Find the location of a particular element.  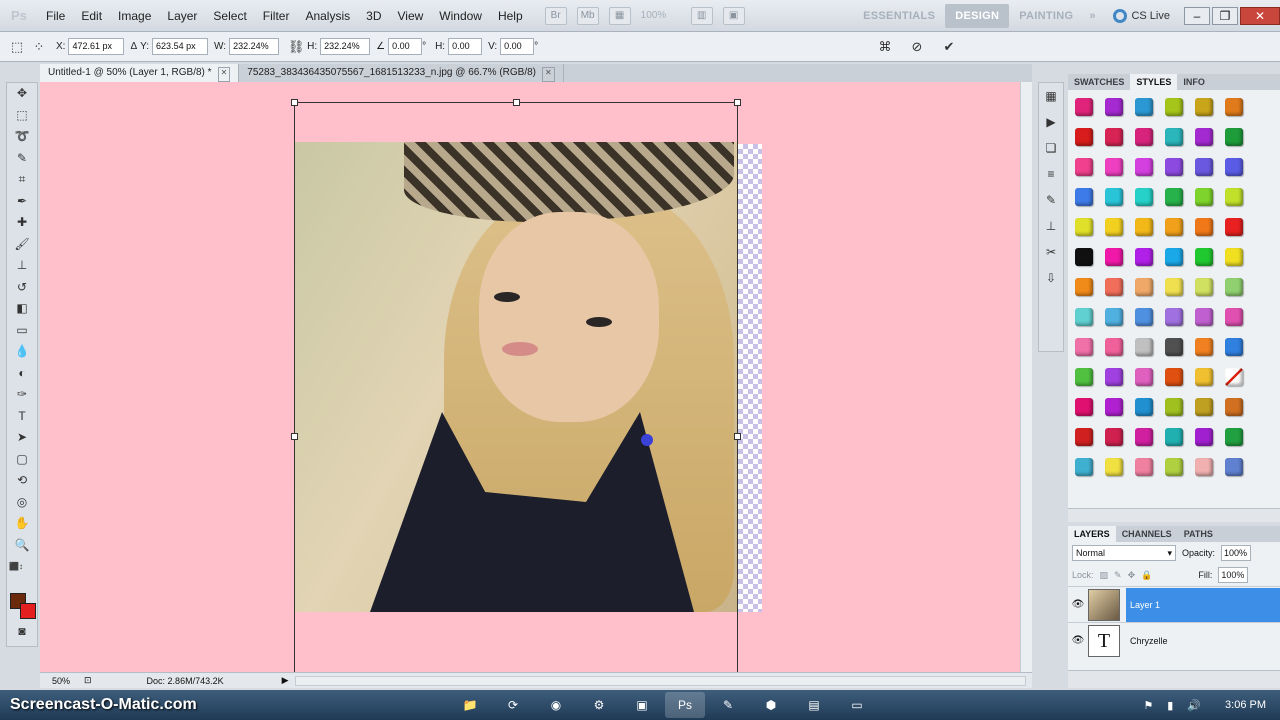

animation-panel-icon: ▶ is located at coordinates (1051, 122).